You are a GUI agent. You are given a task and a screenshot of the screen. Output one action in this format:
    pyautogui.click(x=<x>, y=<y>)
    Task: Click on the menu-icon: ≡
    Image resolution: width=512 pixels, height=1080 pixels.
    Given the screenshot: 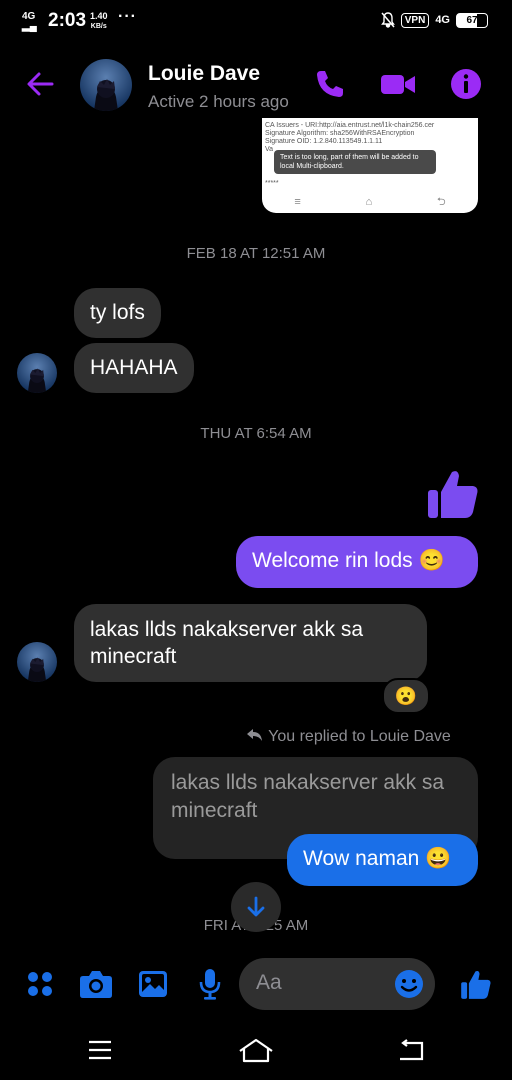 What is the action you would take?
    pyautogui.click(x=297, y=202)
    